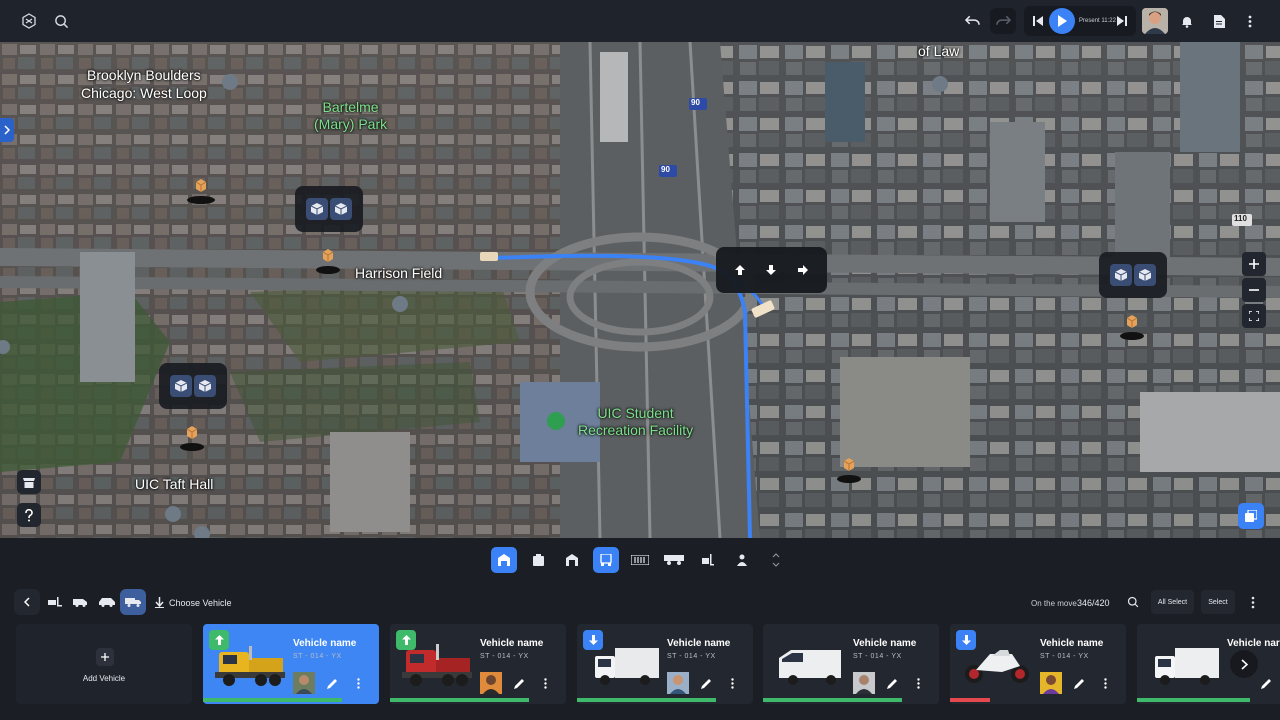 This screenshot has width=1280, height=720. I want to click on on-the-move-label: On the move, so click(1054, 603).